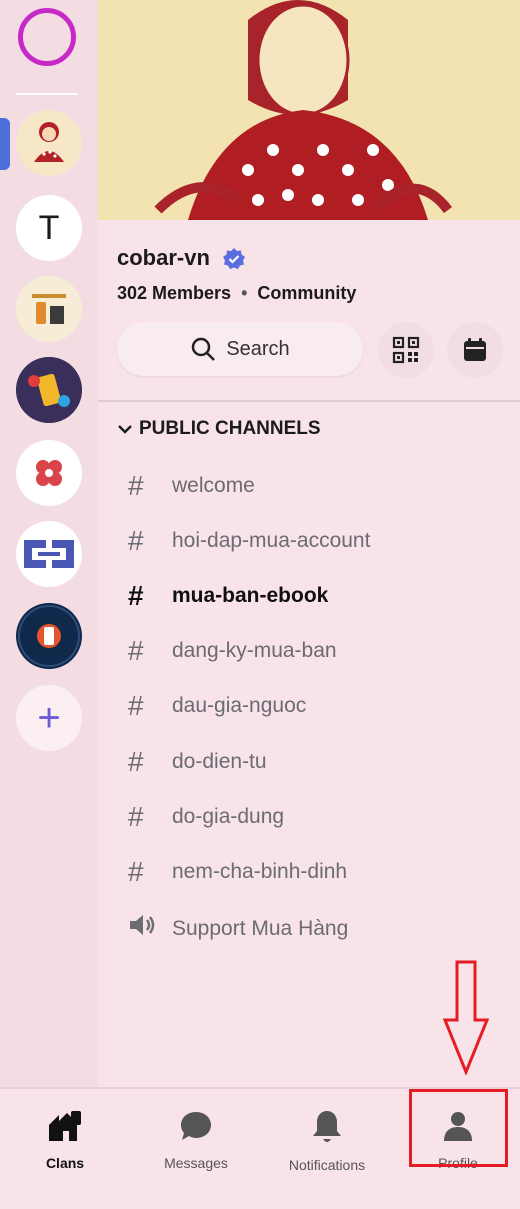  What do you see at coordinates (271, 540) in the screenshot?
I see `channel-label: hoi-dap-mua-account` at bounding box center [271, 540].